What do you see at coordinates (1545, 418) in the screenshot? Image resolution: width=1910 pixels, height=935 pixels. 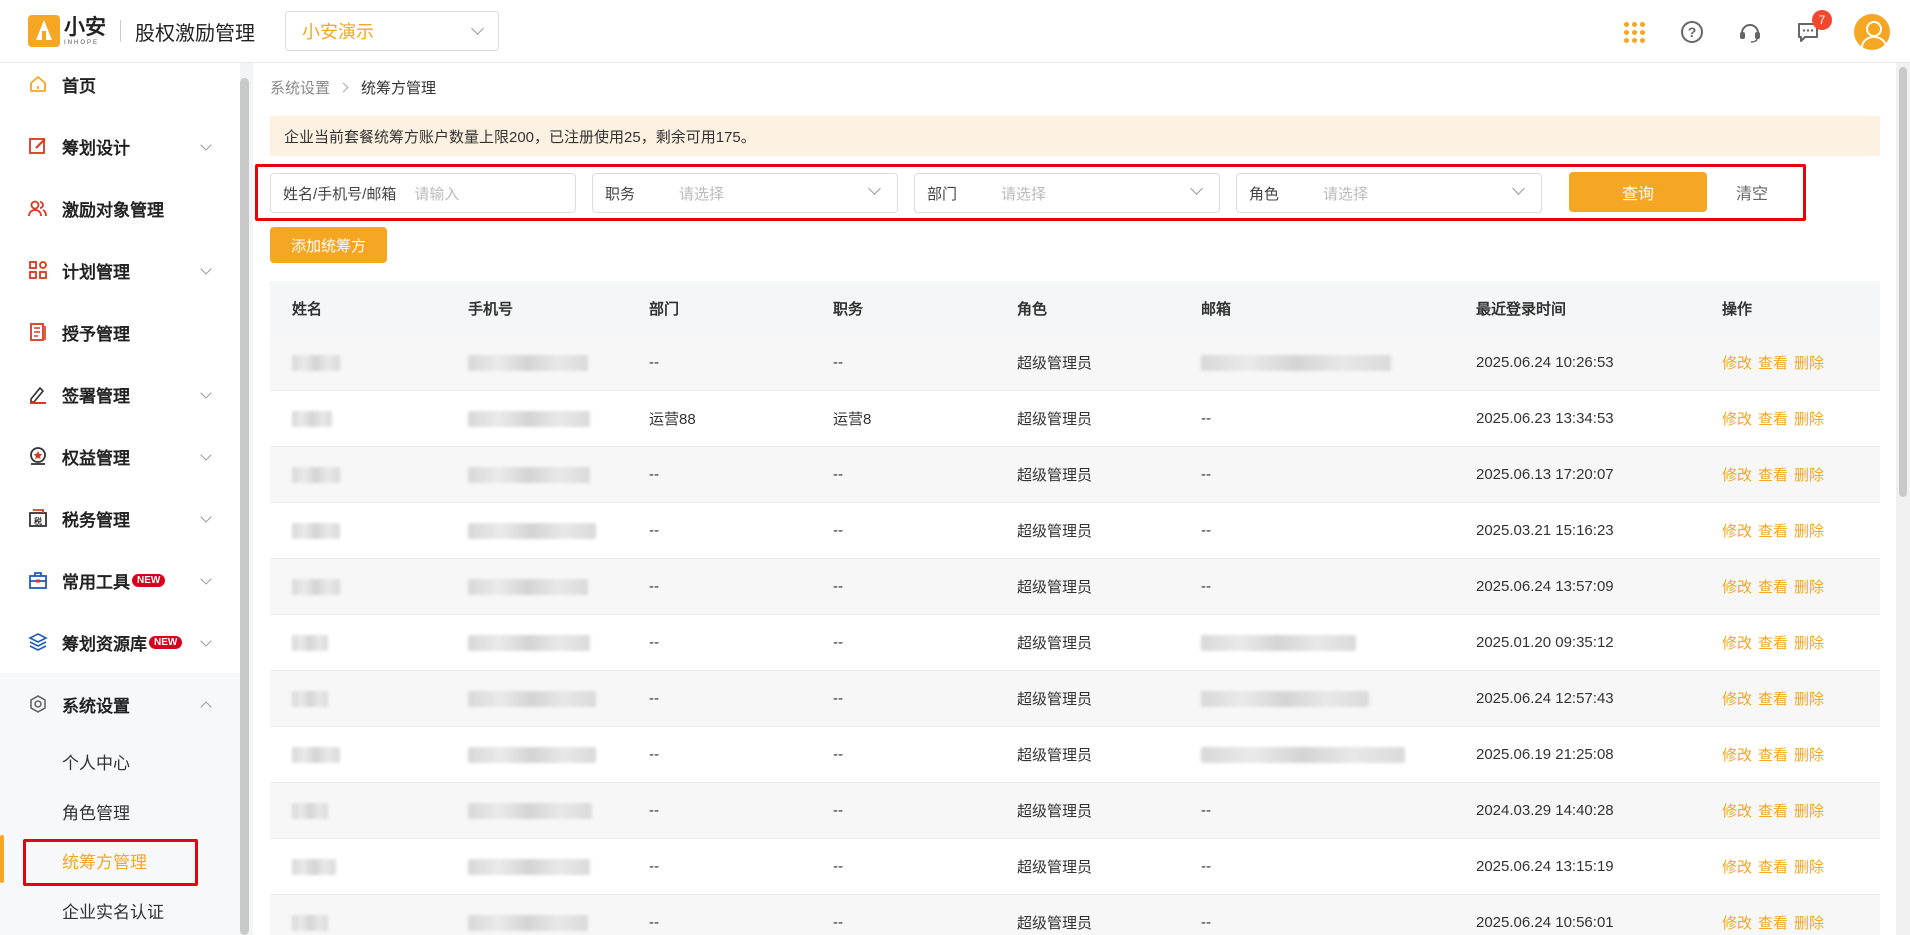 I see `cell-last-login: 2025.06.23 13:34:53` at bounding box center [1545, 418].